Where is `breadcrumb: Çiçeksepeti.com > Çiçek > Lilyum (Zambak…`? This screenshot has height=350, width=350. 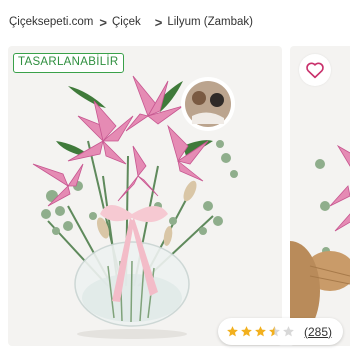
breadcrumb: Çiçeksepeti.com > Çiçek > Lilyum (Zambak… is located at coordinates (175, 22).